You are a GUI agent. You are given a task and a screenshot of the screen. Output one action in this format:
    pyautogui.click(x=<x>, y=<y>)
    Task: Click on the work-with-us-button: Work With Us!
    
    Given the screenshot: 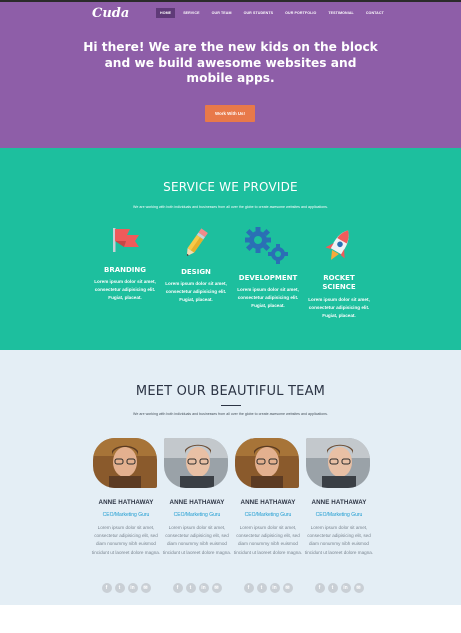 What is the action you would take?
    pyautogui.click(x=230, y=113)
    